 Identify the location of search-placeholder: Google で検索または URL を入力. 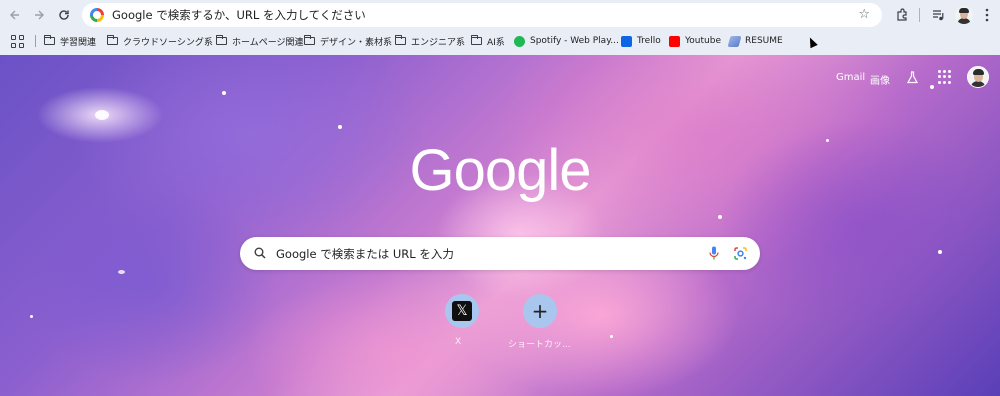
(365, 254).